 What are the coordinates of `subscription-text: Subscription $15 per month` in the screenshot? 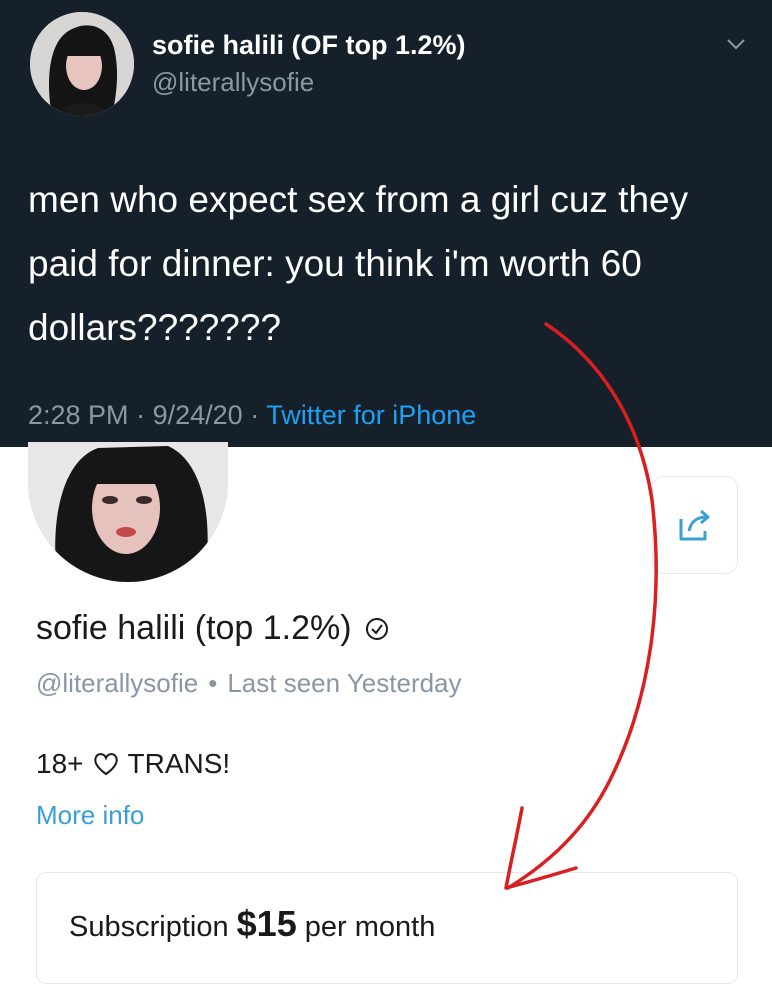 It's located at (252, 924).